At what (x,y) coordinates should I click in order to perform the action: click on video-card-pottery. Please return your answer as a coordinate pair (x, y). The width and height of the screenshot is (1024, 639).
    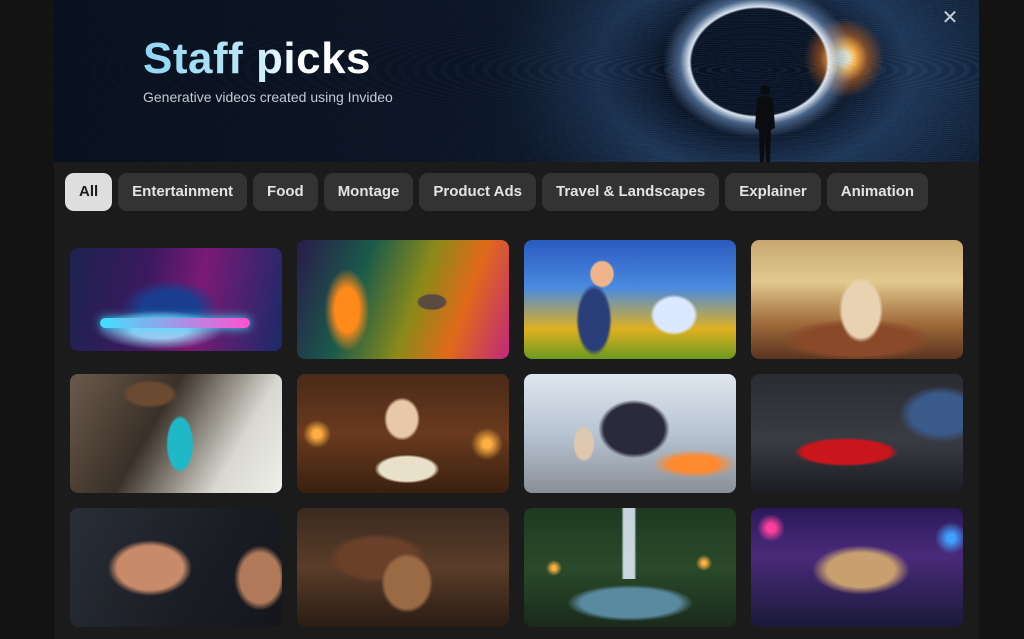
    Looking at the image, I should click on (403, 567).